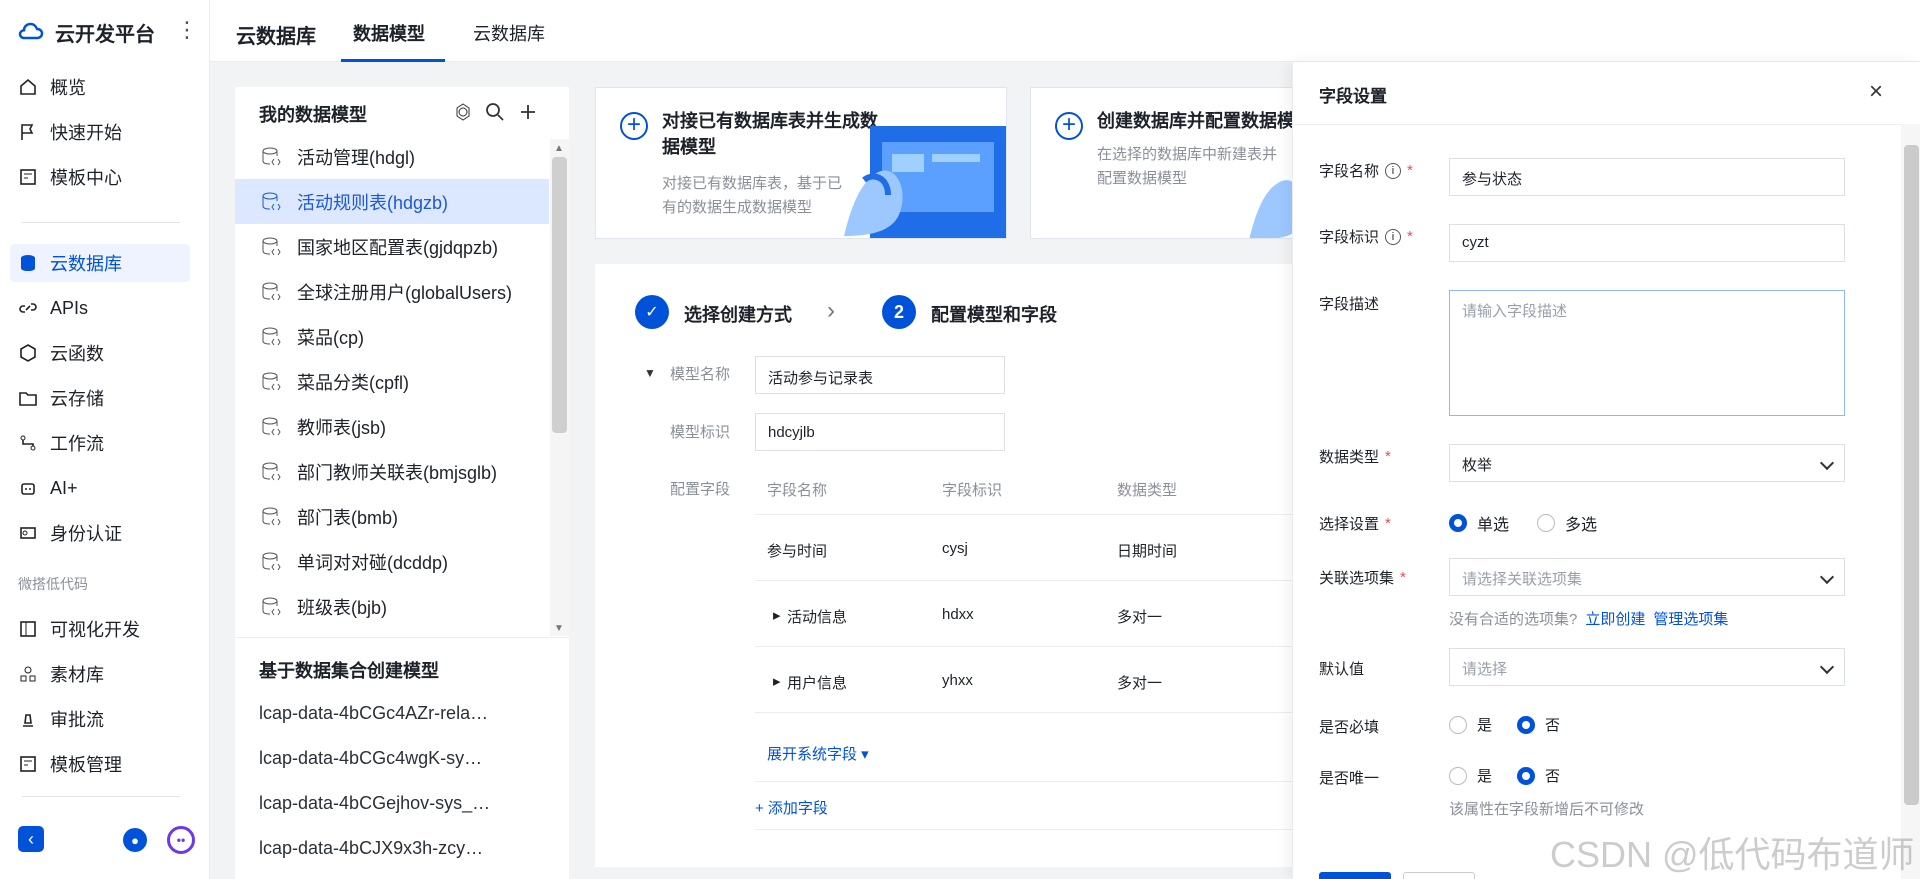 Image resolution: width=1920 pixels, height=879 pixels. I want to click on close-icon: ×, so click(1876, 92).